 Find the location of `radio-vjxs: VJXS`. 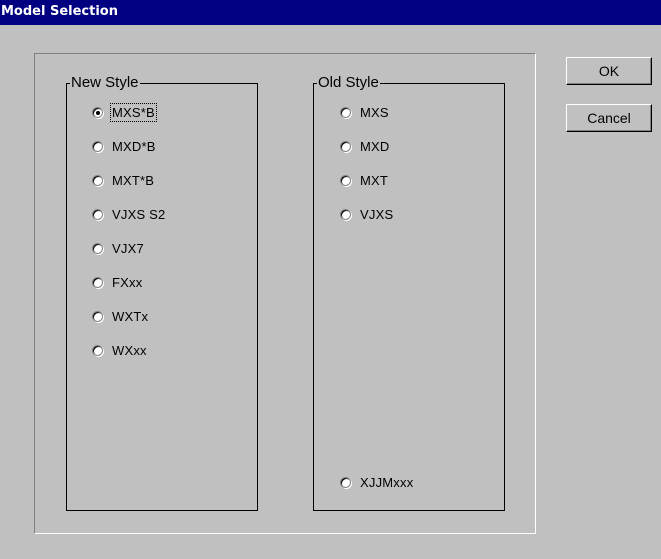

radio-vjxs: VJXS is located at coordinates (366, 214).